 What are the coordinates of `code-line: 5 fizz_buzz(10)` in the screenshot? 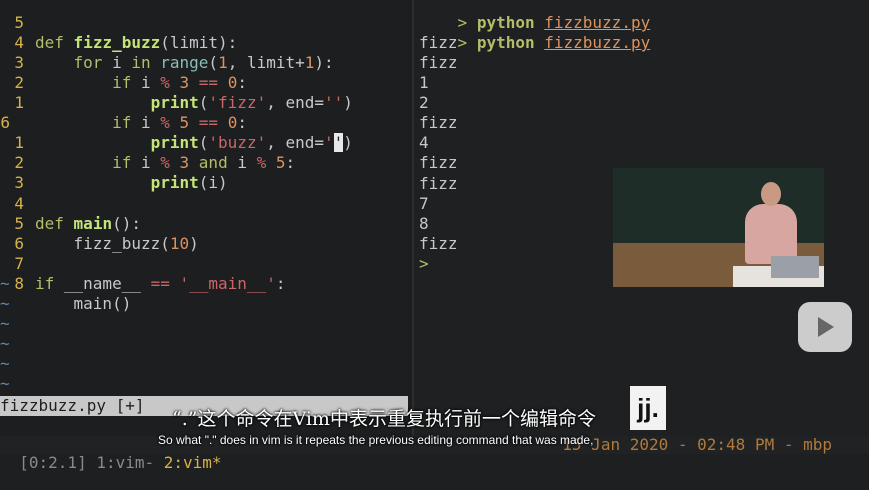 It's located at (106, 233).